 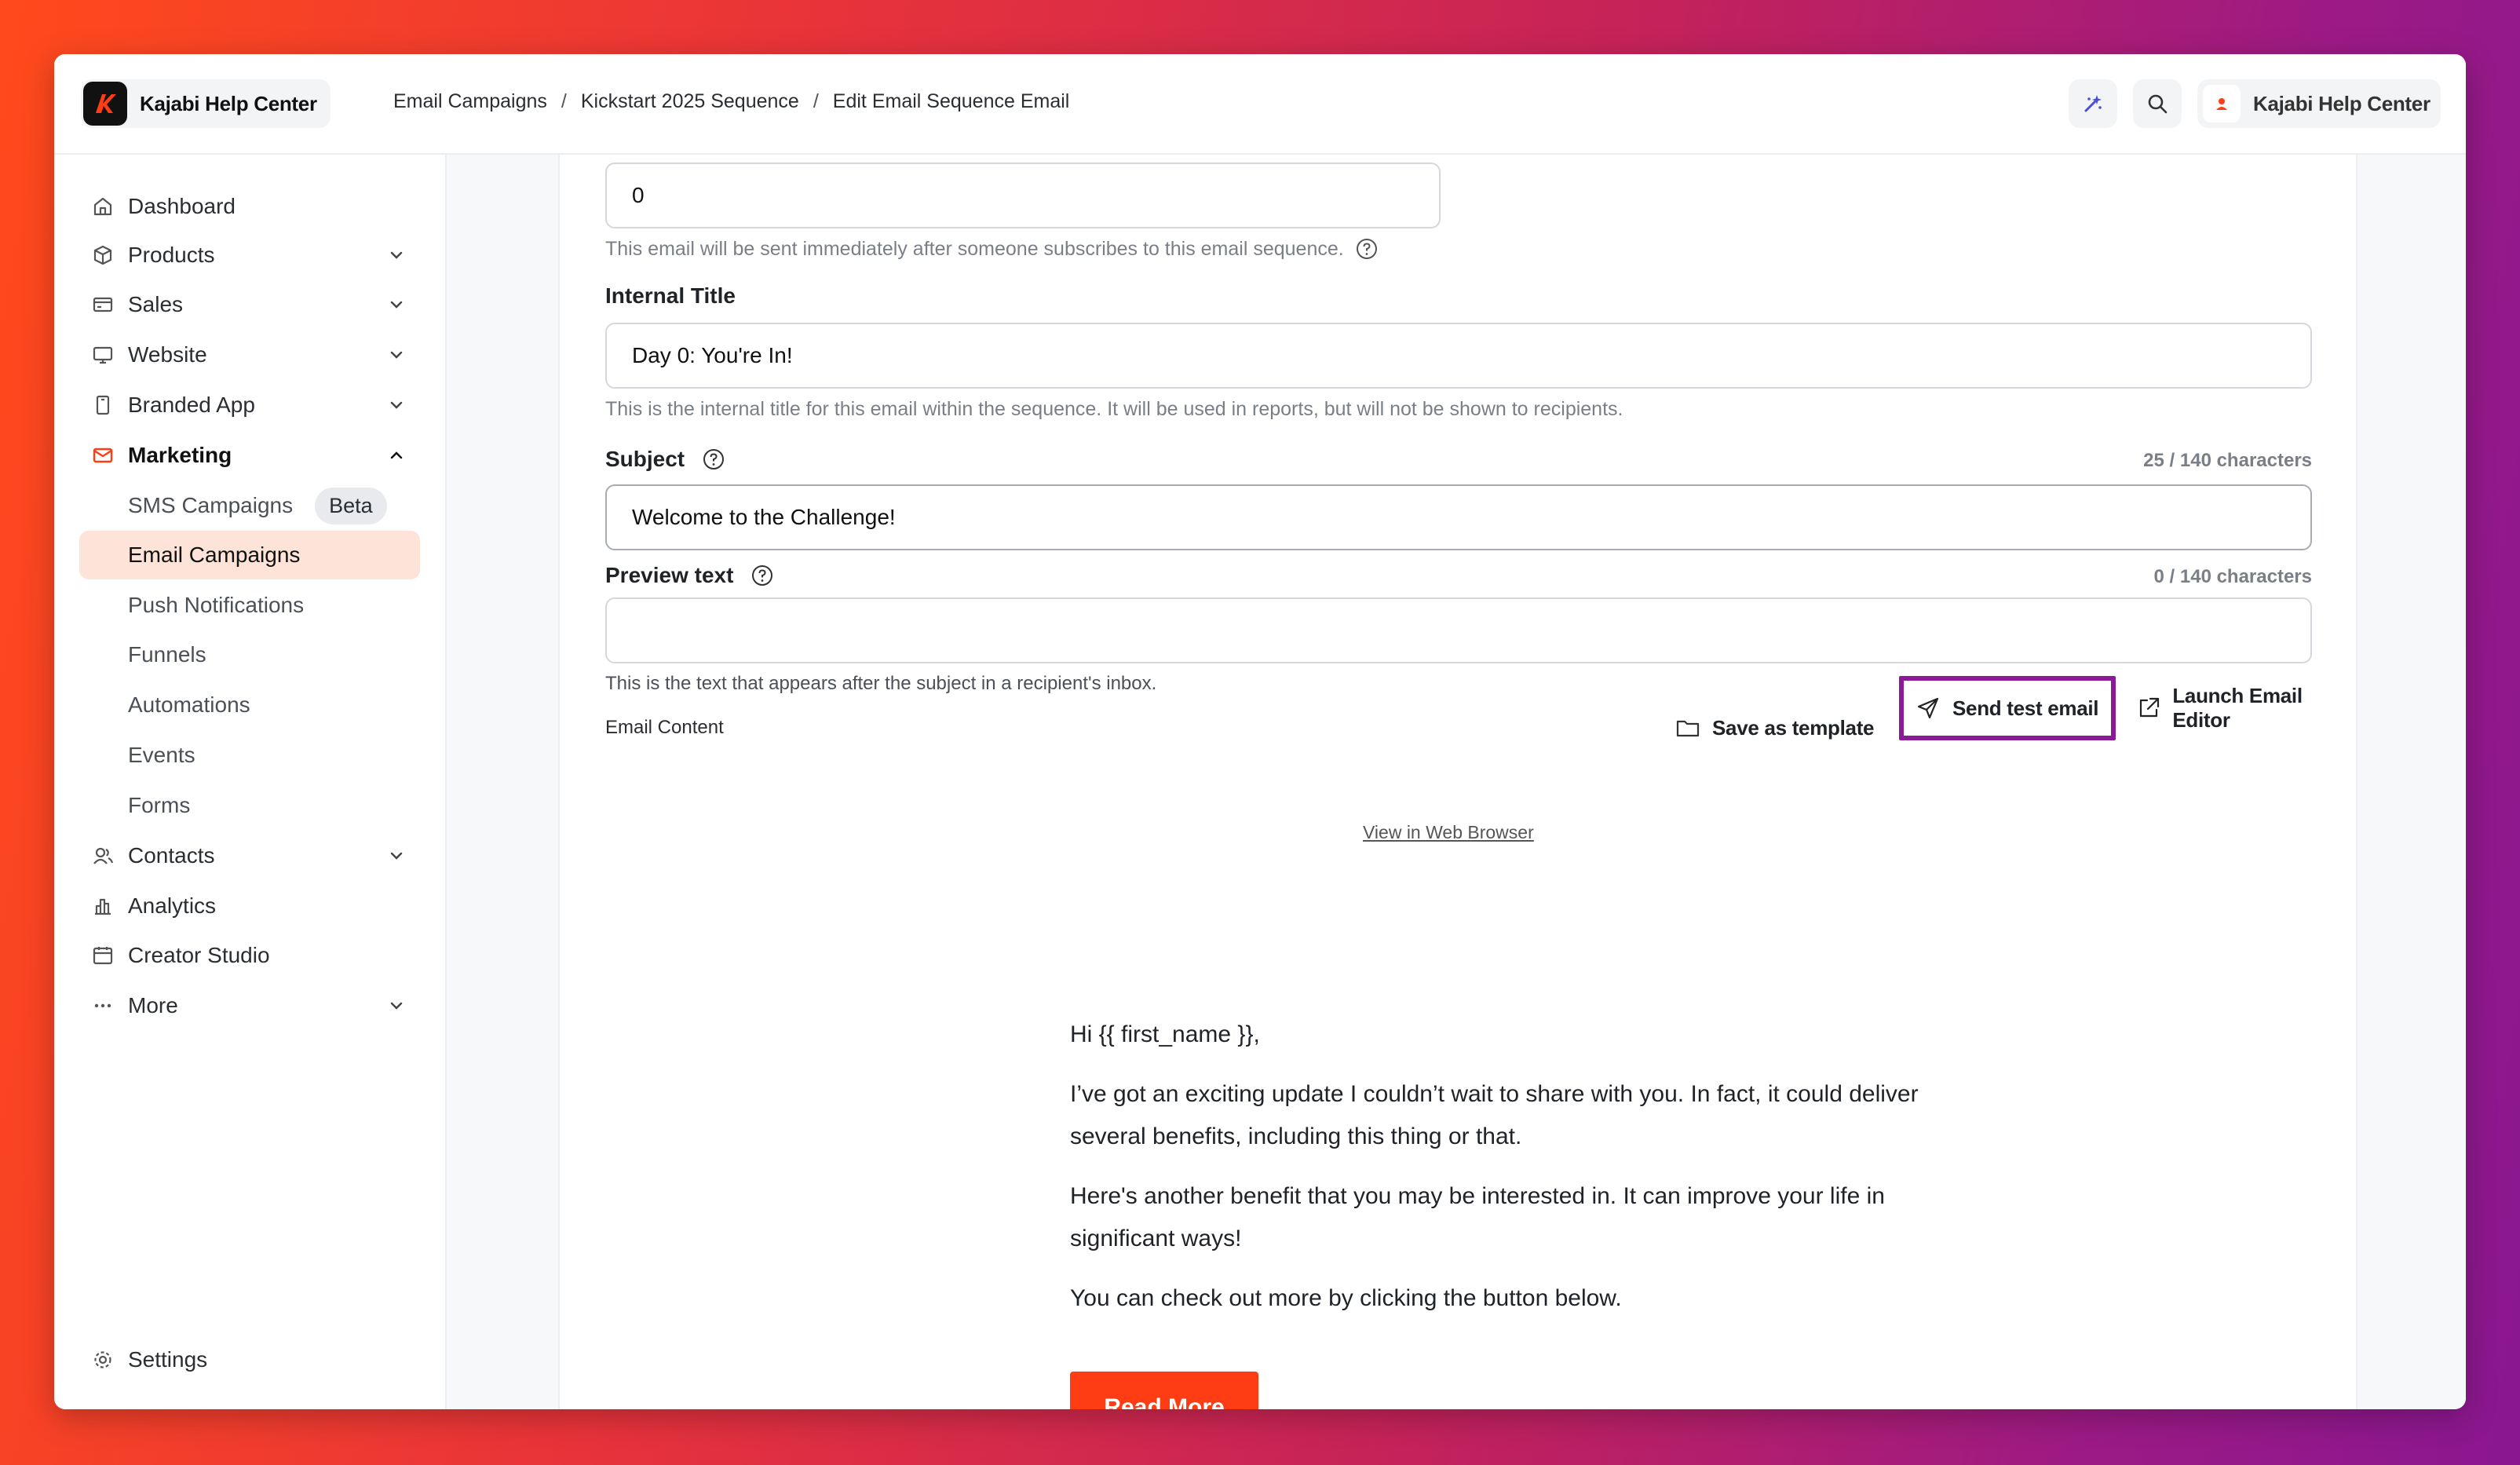 What do you see at coordinates (189, 704) in the screenshot?
I see `sidebar-item-label: Automations` at bounding box center [189, 704].